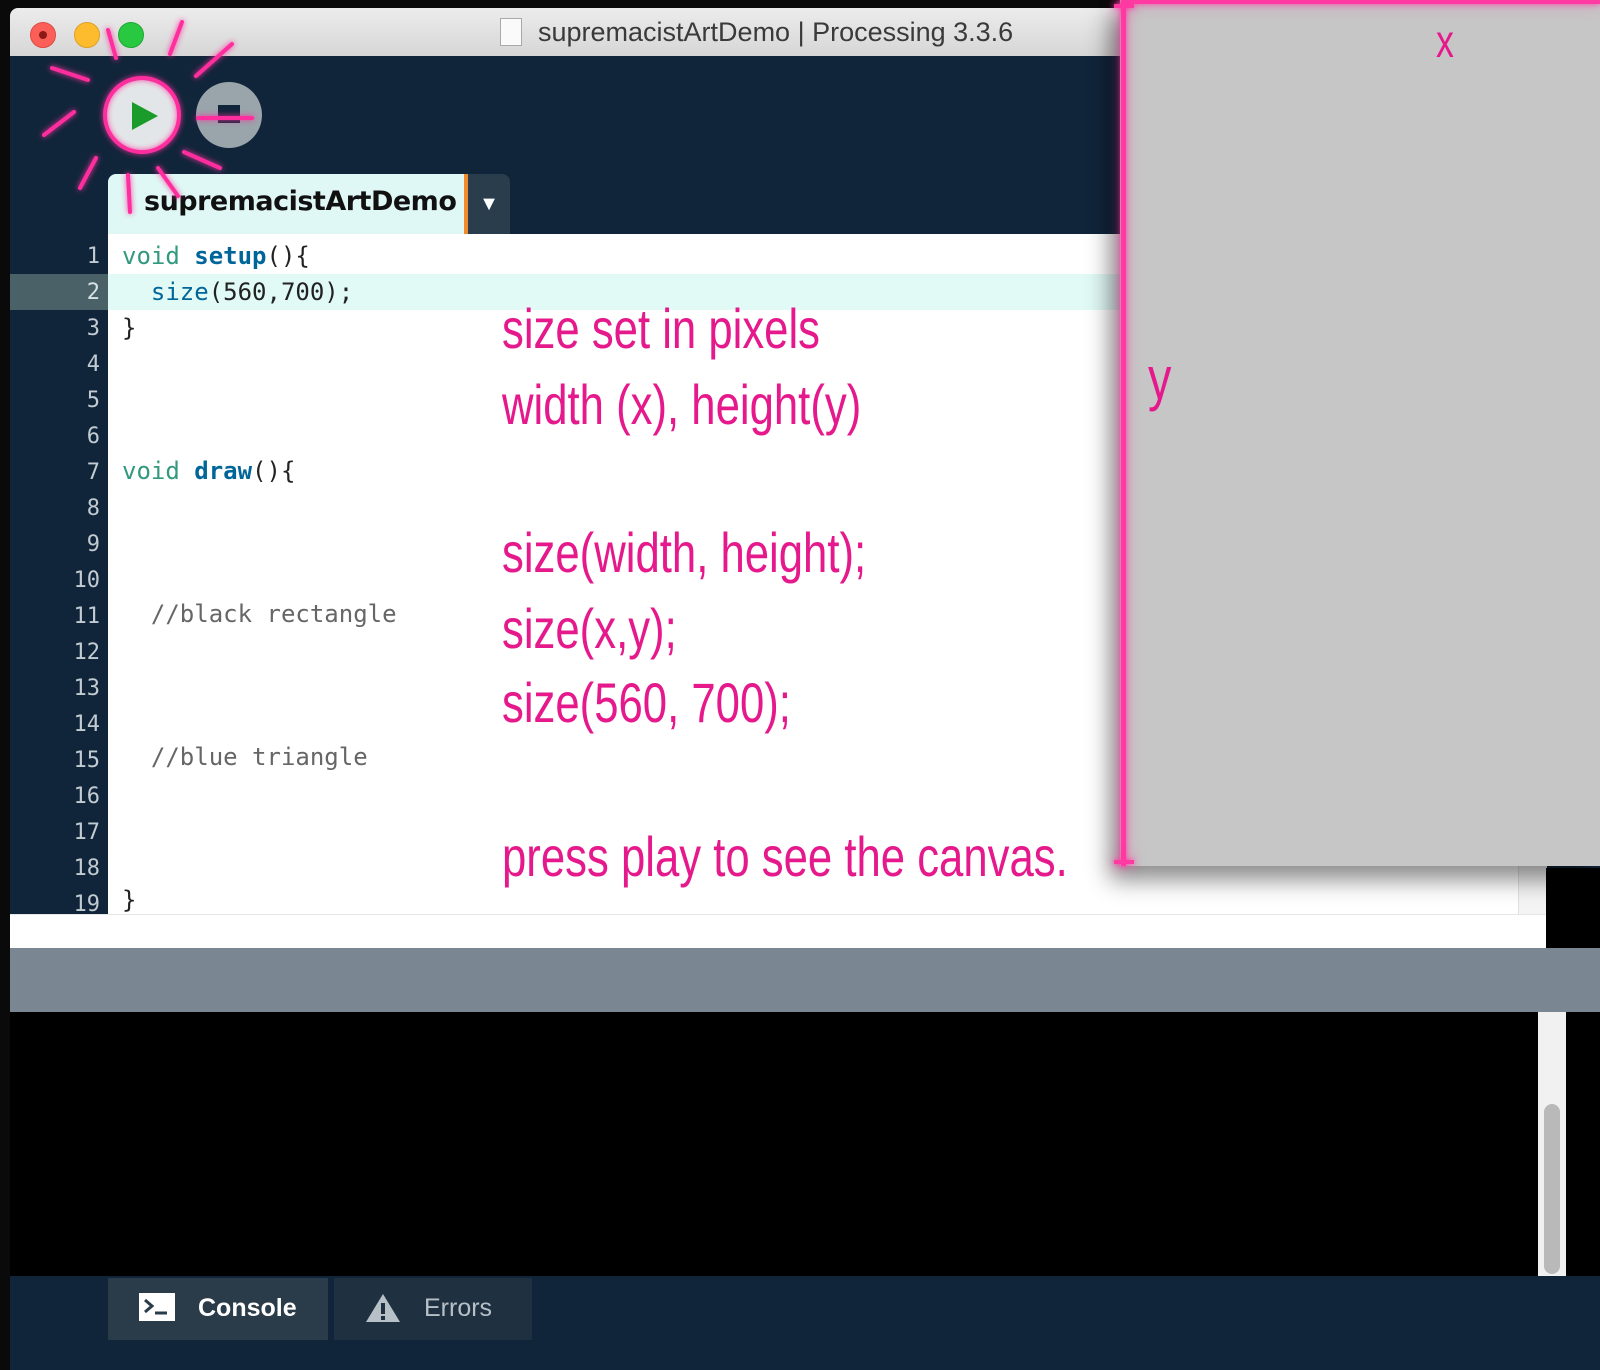 The width and height of the screenshot is (1600, 1370). Describe the element at coordinates (589, 628) in the screenshot. I see `annotation-text: size(x,y);` at that location.